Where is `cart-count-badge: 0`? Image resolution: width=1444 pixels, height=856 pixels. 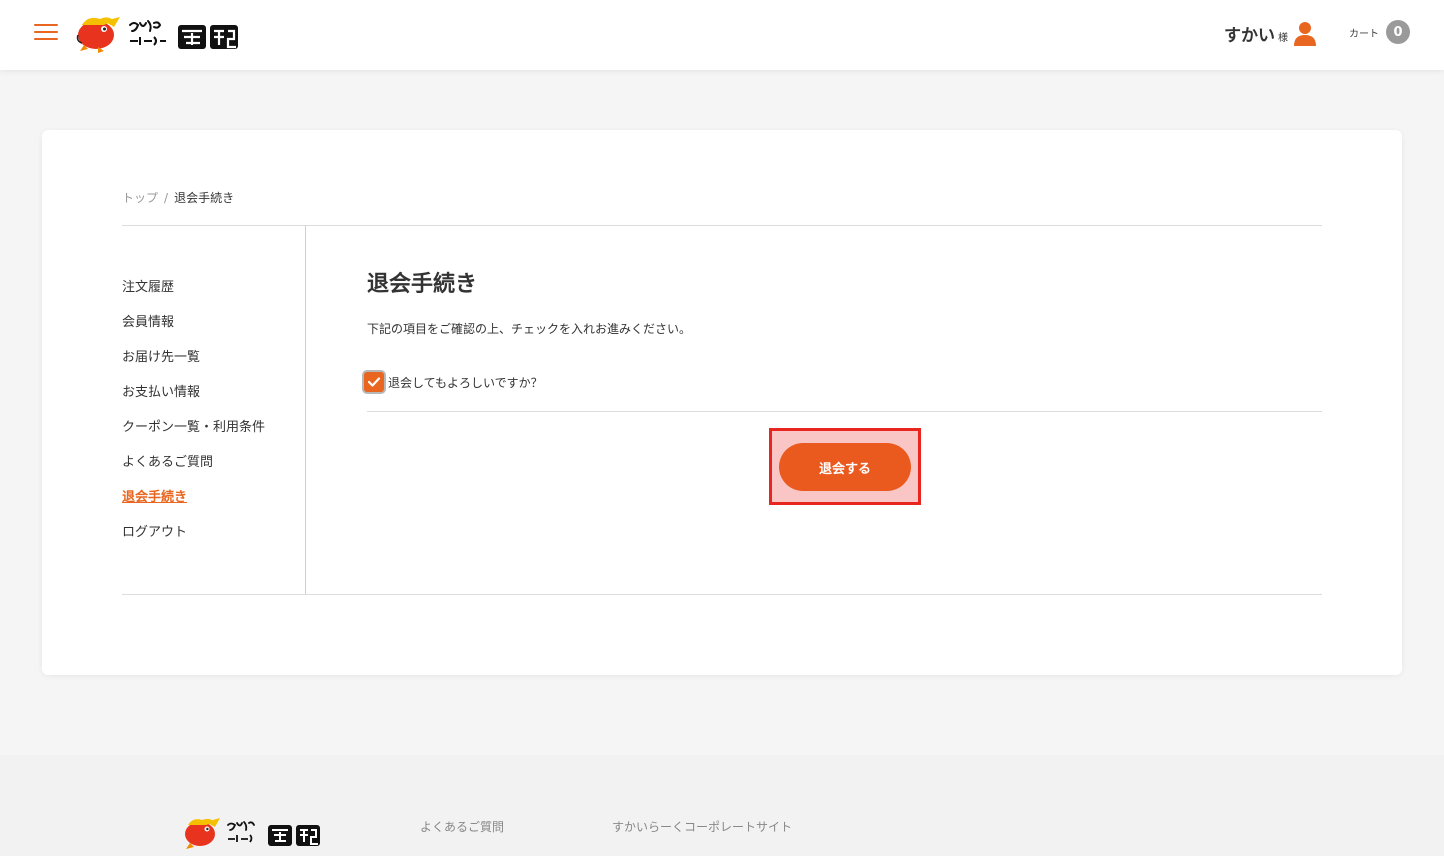 cart-count-badge: 0 is located at coordinates (1398, 32).